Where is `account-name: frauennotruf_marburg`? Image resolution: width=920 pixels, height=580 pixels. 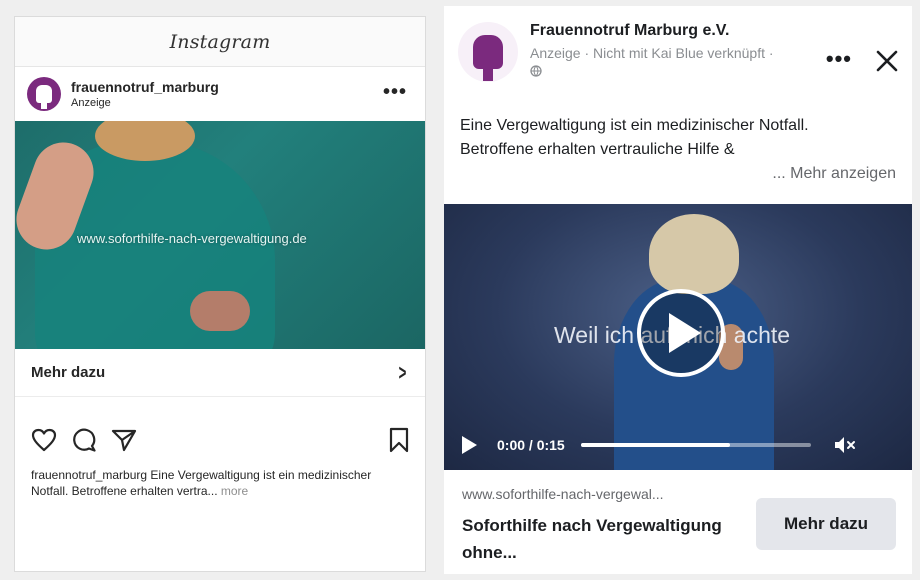 account-name: frauennotruf_marburg is located at coordinates (145, 87).